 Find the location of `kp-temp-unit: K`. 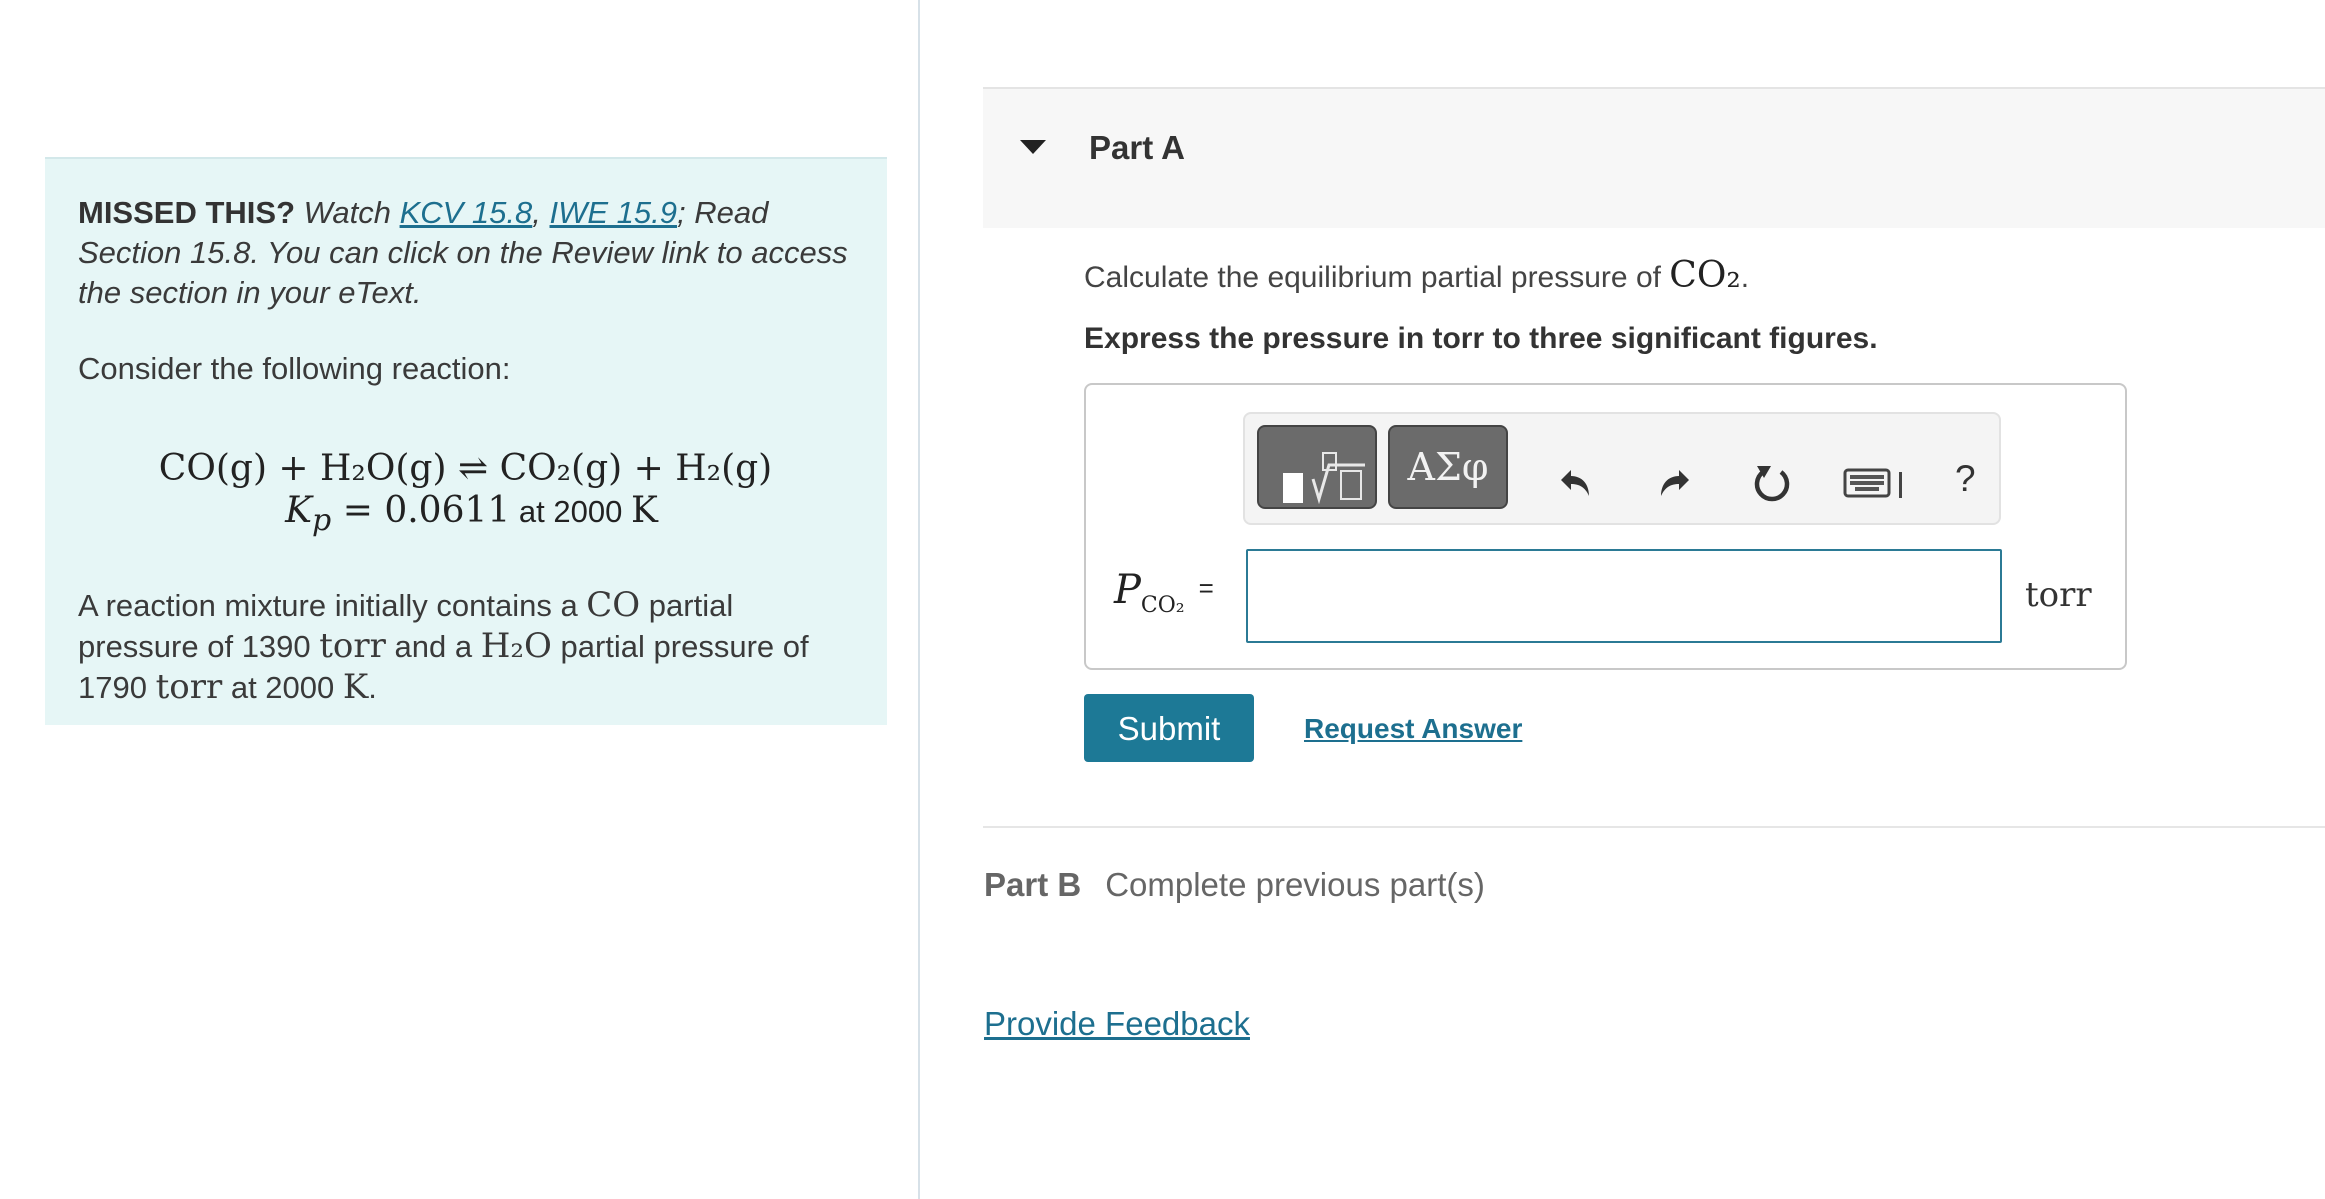

kp-temp-unit: K is located at coordinates (644, 510).